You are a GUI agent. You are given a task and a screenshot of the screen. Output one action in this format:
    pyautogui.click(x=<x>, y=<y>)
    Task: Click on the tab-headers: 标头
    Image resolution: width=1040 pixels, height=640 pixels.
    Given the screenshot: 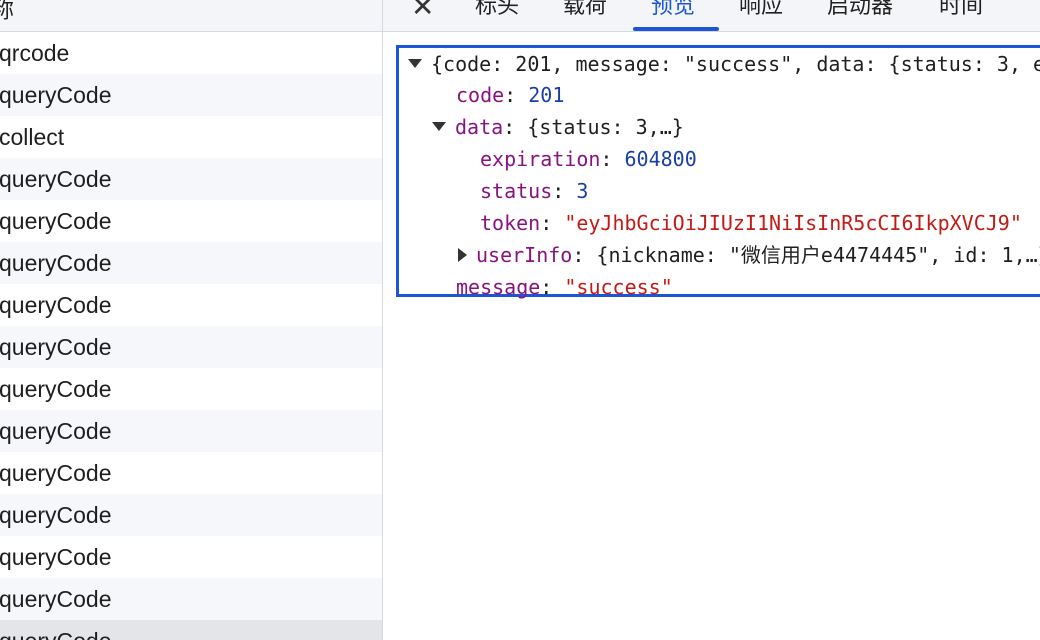 What is the action you would take?
    pyautogui.click(x=497, y=15)
    